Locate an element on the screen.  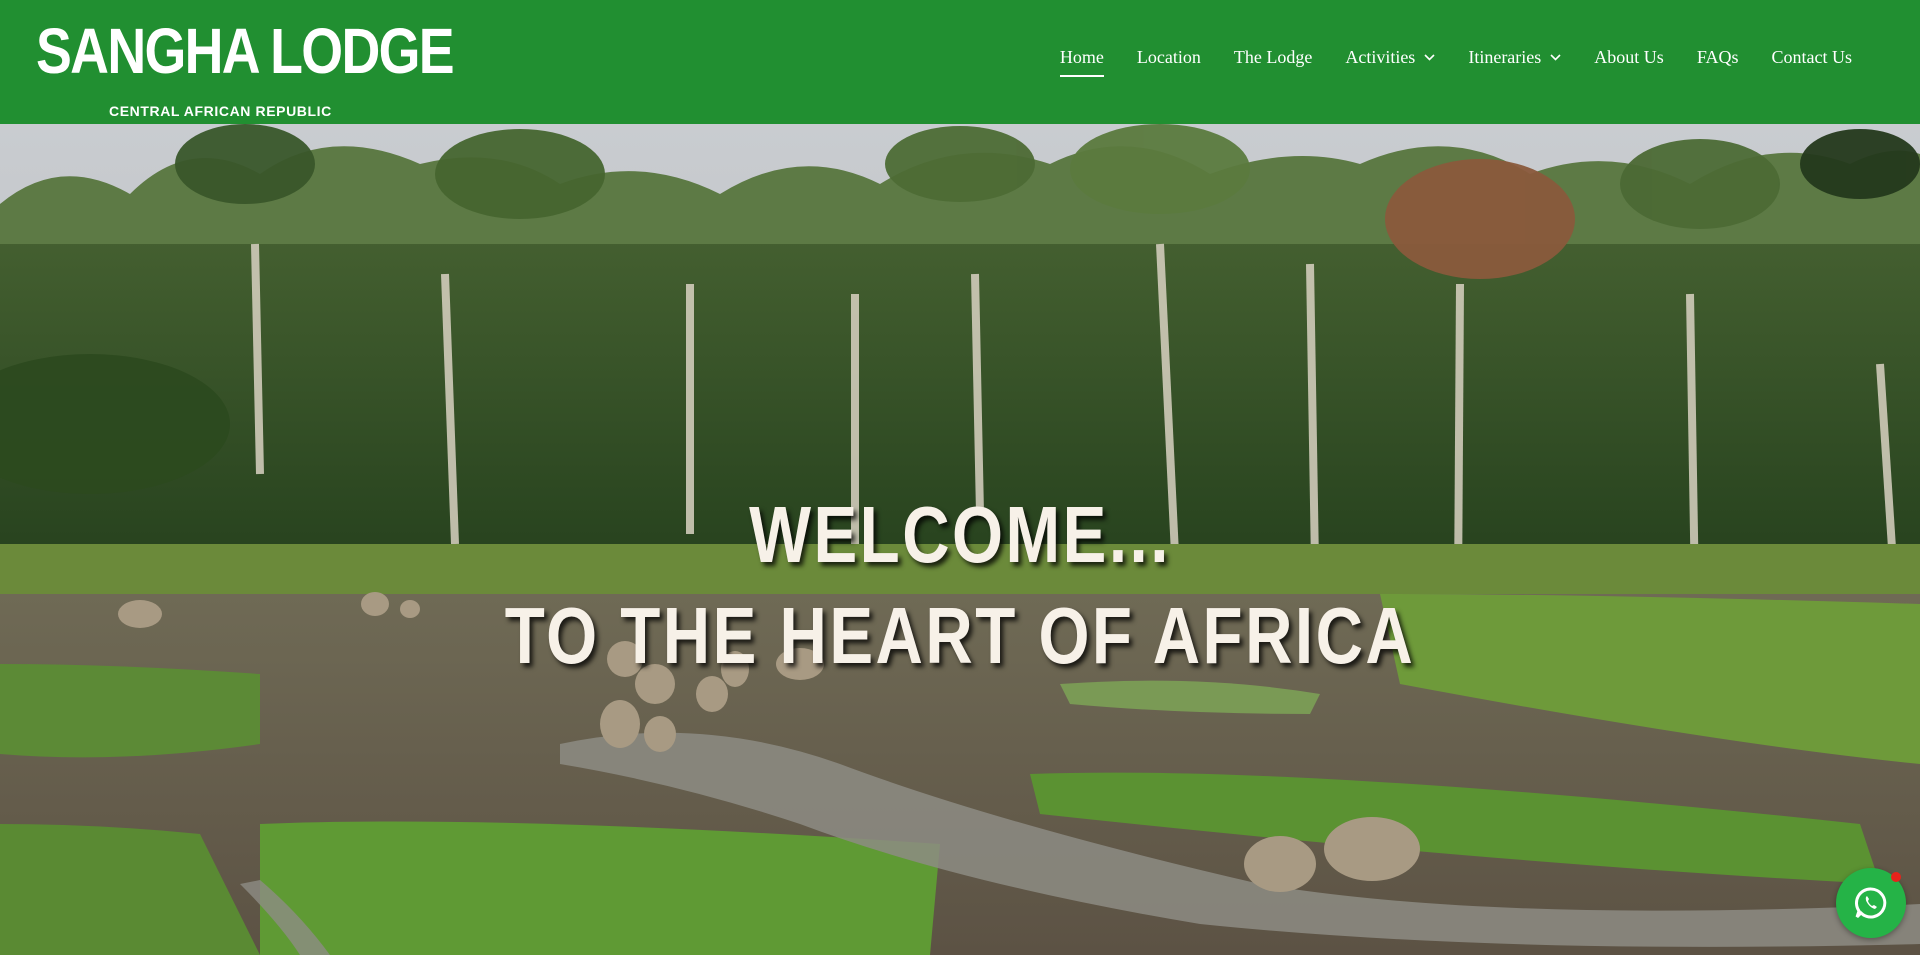
nav-item-home: Home is located at coordinates (1081, 58).